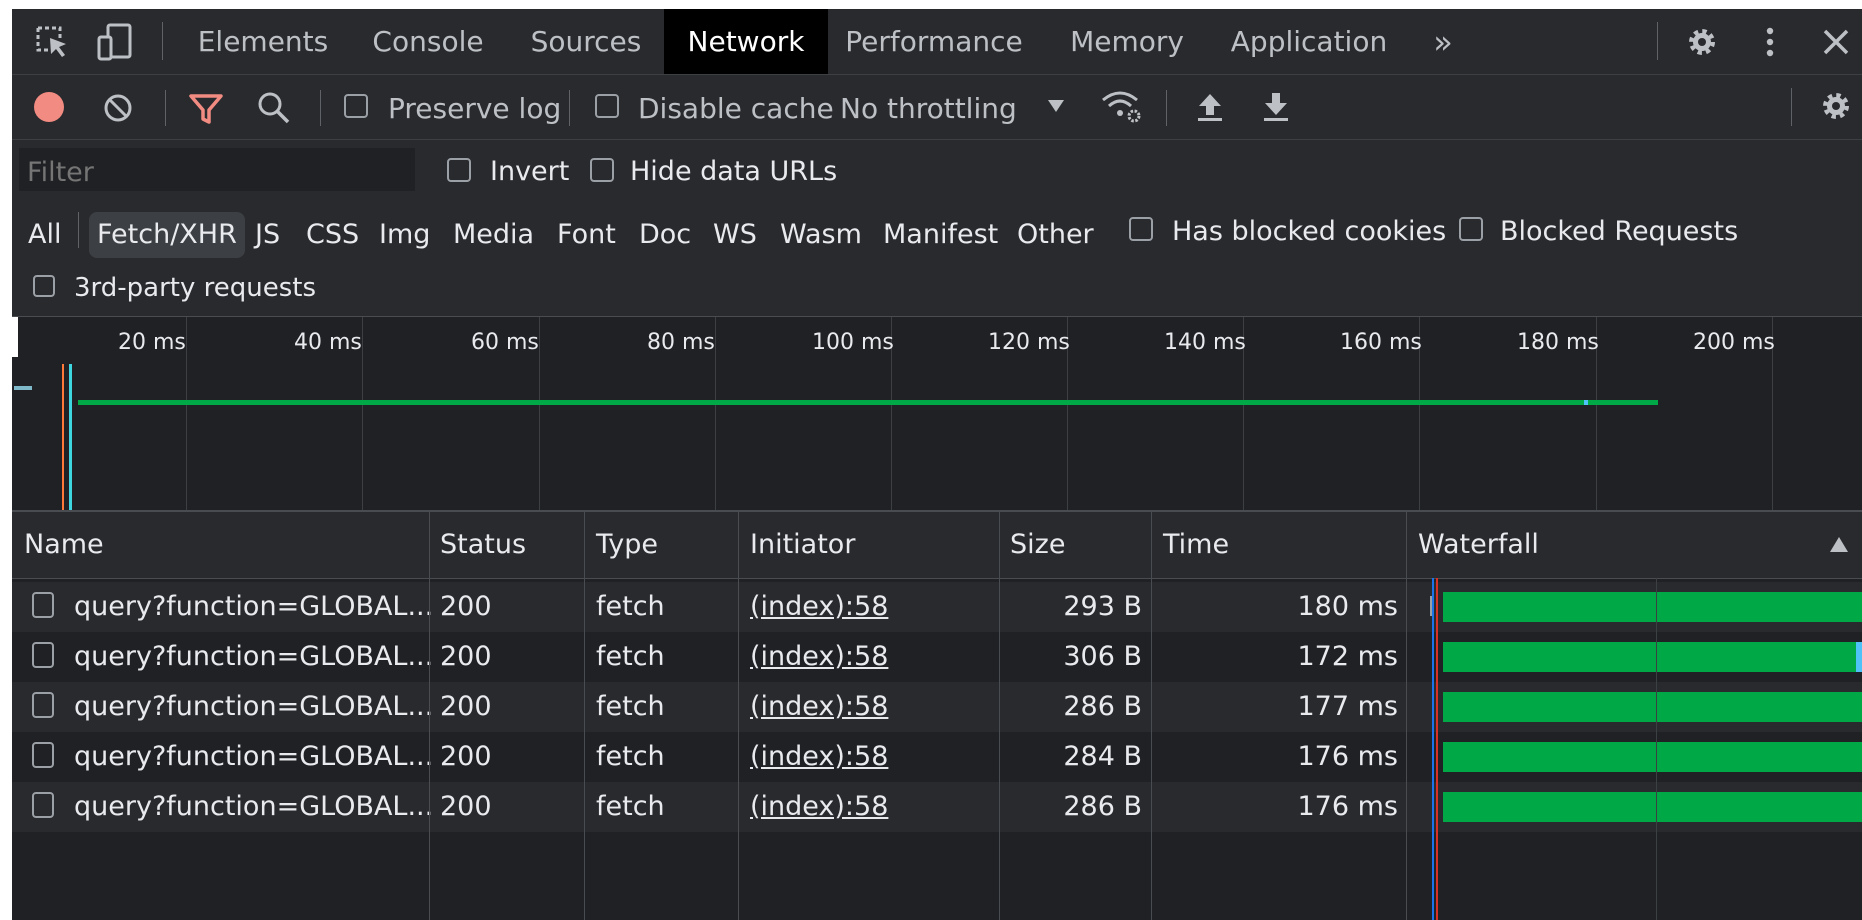 This screenshot has width=1862, height=920. I want to click on tab-sources: Sources, so click(586, 41).